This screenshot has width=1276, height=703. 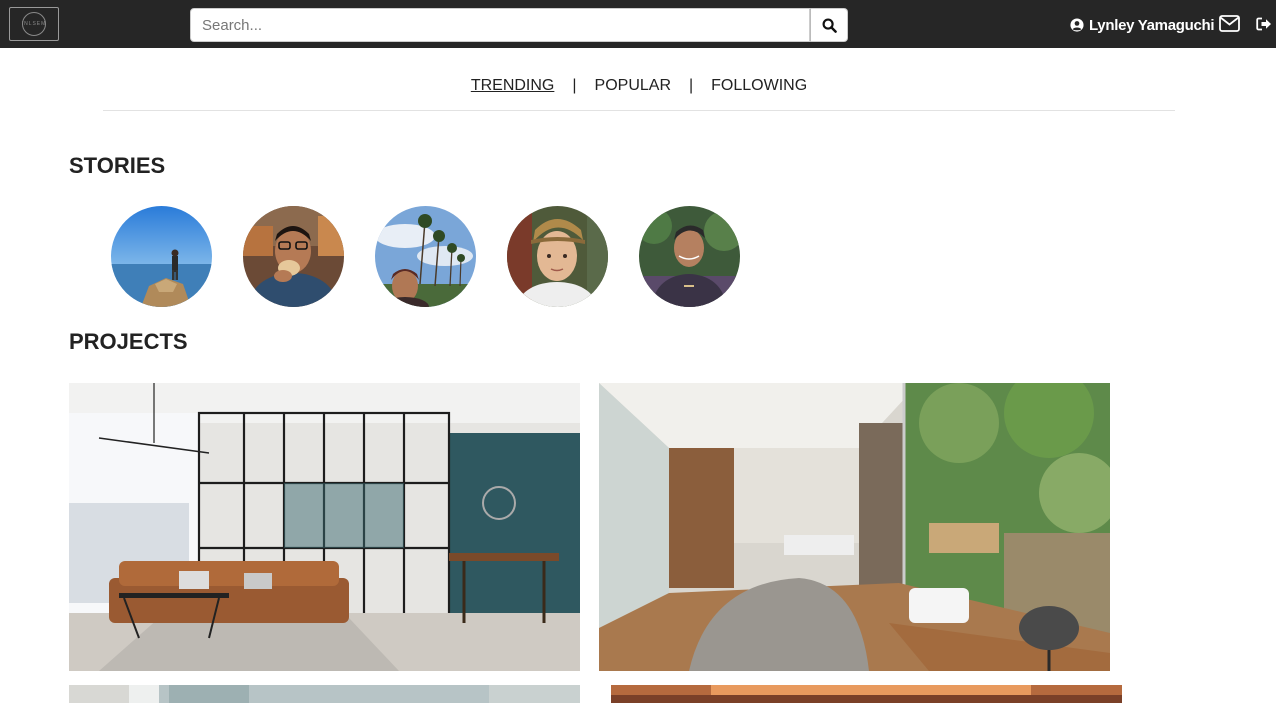 I want to click on search-button, so click(x=829, y=25).